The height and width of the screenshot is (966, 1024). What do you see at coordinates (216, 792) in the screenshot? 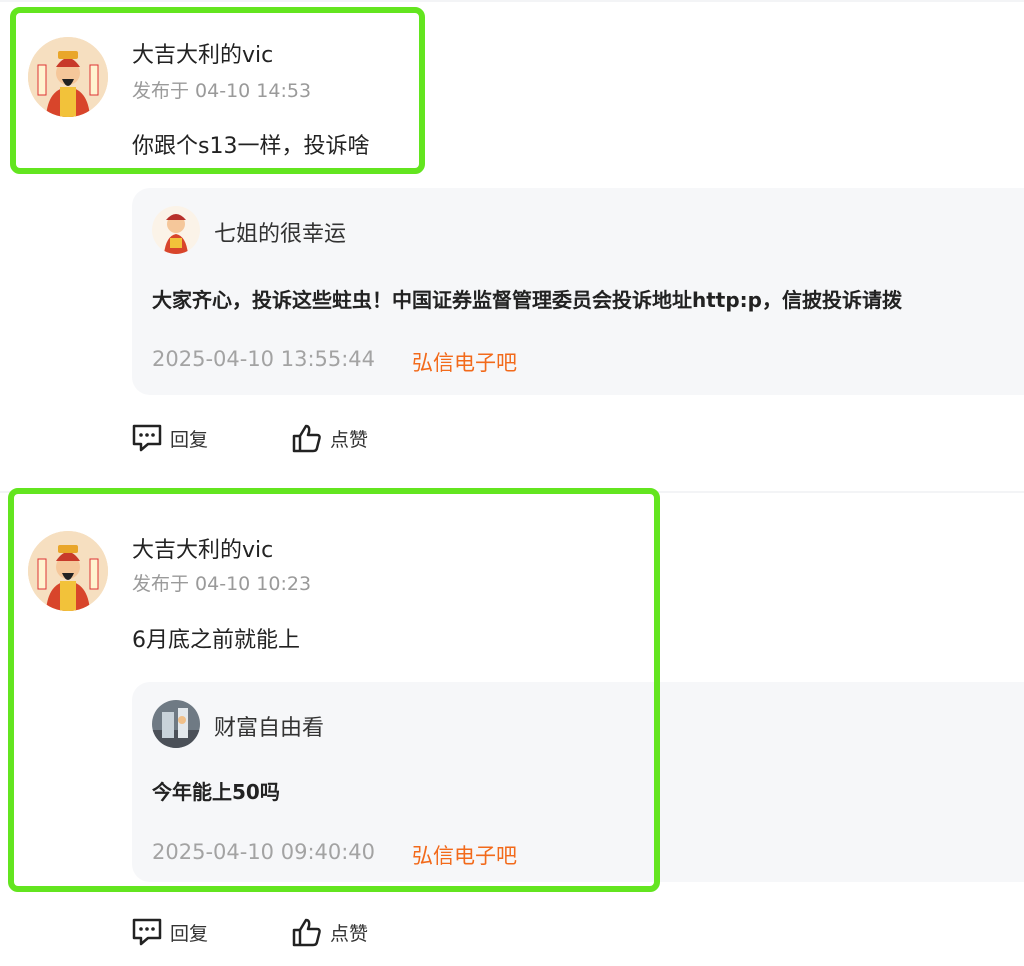
I see `quoted-text: 今年能上50吗` at bounding box center [216, 792].